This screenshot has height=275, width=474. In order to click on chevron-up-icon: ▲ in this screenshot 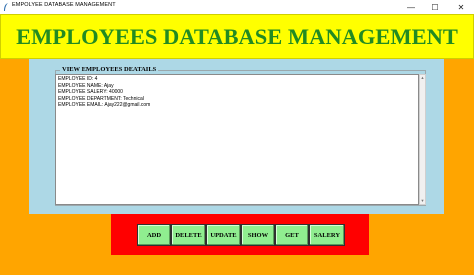, I will do `click(422, 78)`.